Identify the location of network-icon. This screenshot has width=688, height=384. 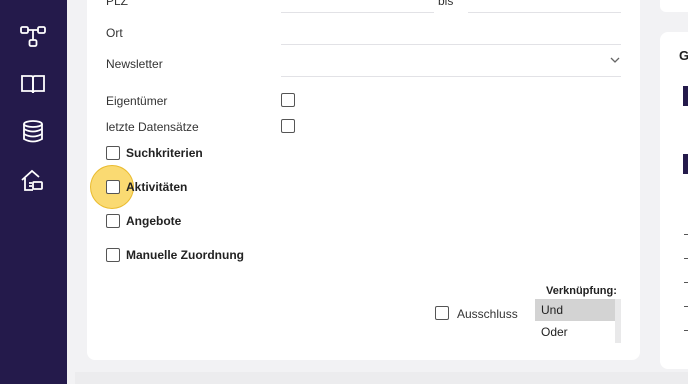
(33, 36).